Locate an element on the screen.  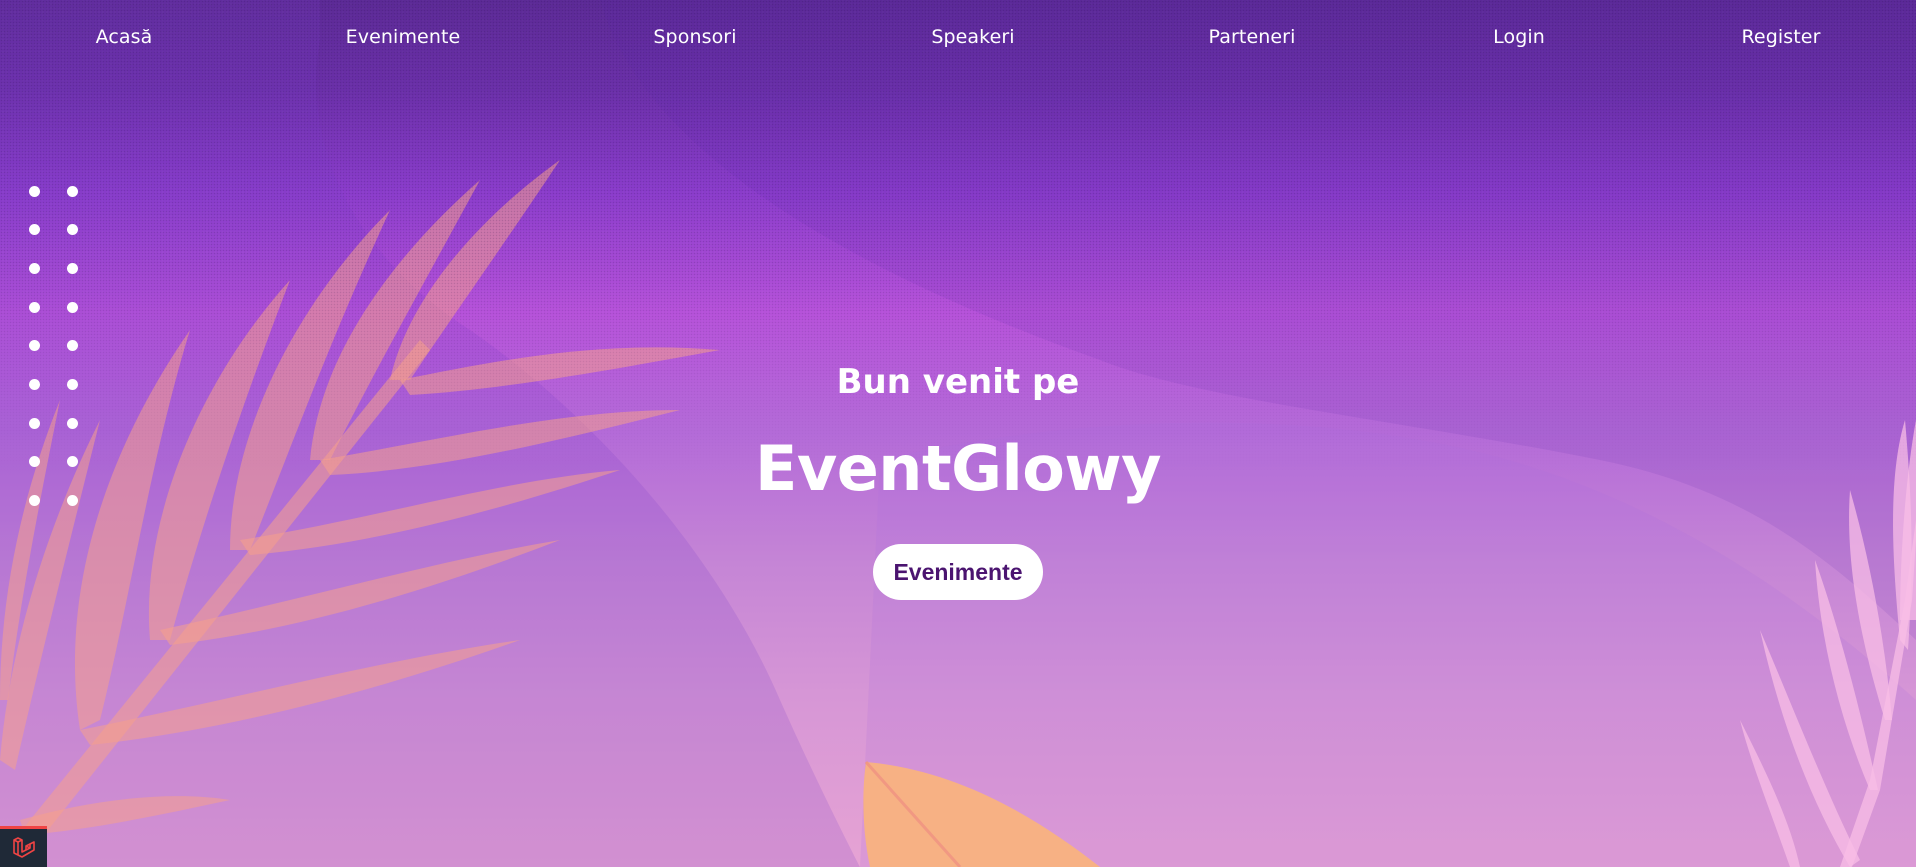
laravel-debug-badge is located at coordinates (23, 846).